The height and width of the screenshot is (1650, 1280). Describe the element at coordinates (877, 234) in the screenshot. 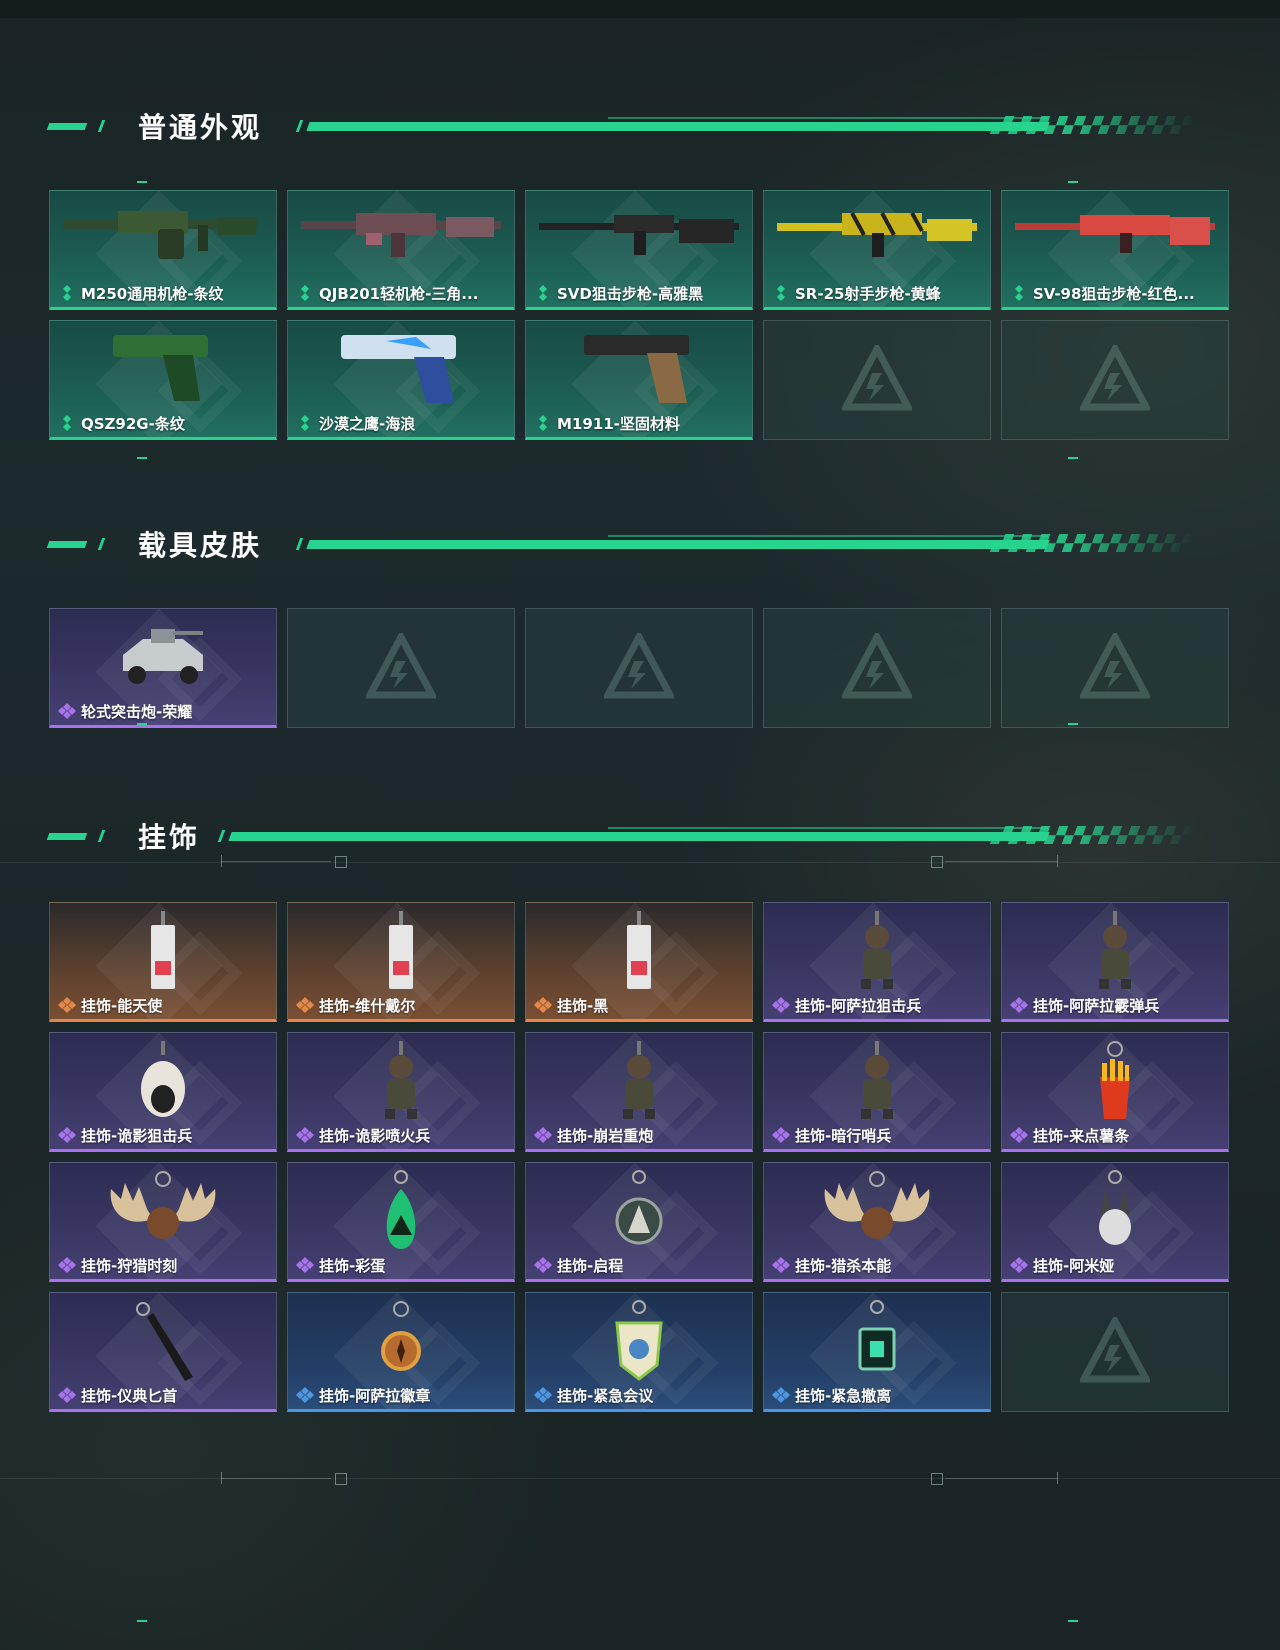

I see `marksman-rifle-icon` at that location.